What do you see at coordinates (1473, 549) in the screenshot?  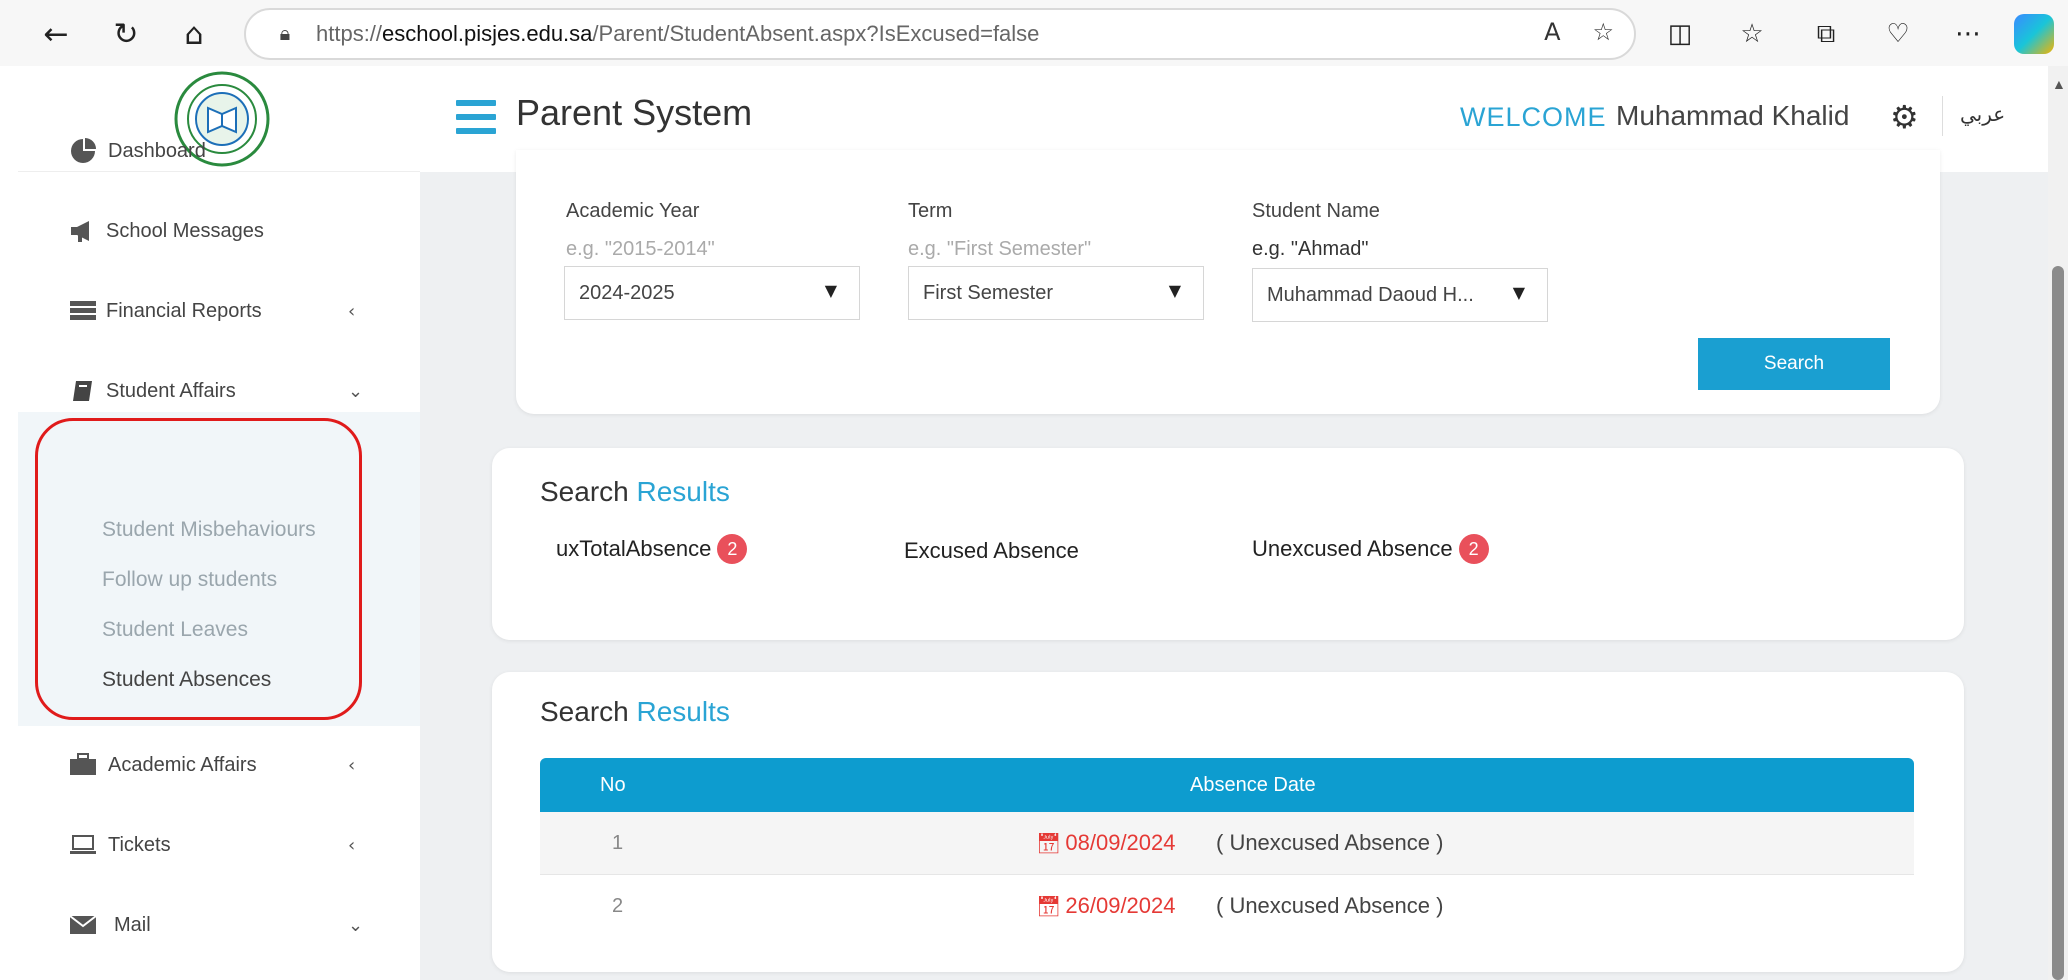 I see `unexcused-absence-badge: 2` at bounding box center [1473, 549].